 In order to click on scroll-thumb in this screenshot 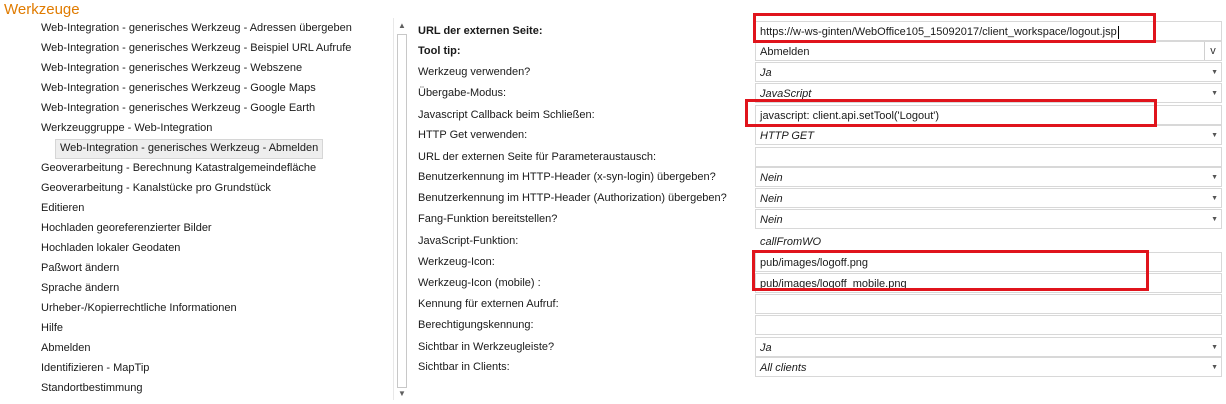, I will do `click(402, 211)`.